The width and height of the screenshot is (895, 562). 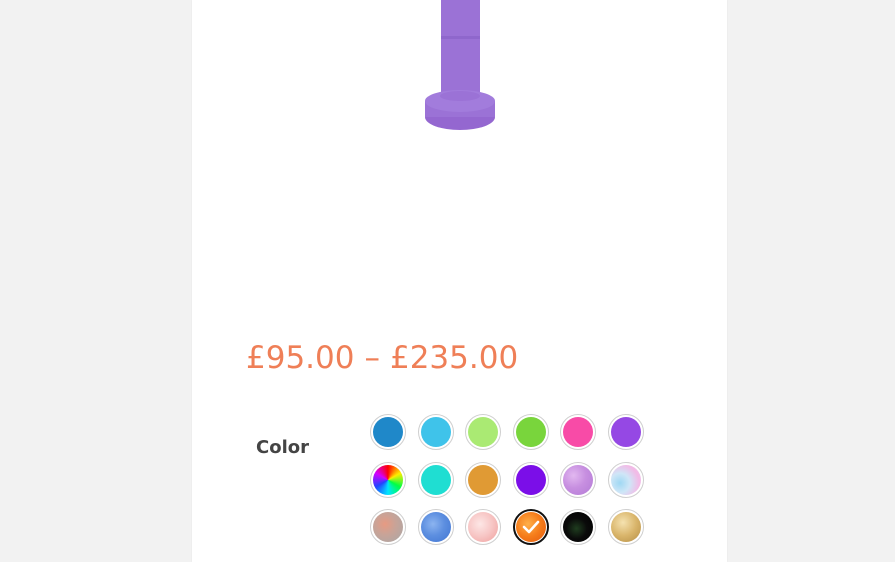 I want to click on swatch-cotton-candy-marble-icon, so click(x=626, y=480).